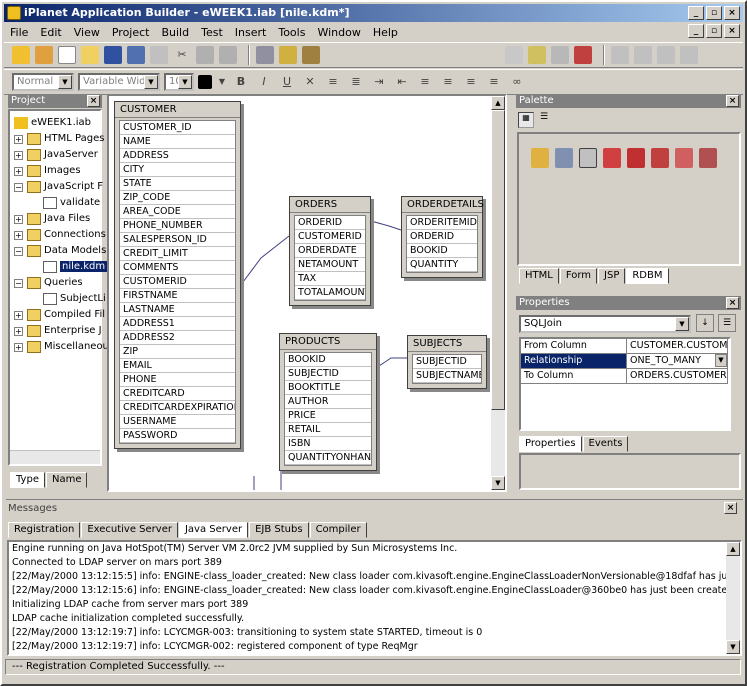 The height and width of the screenshot is (686, 747). I want to click on print-icon, so click(159, 55).